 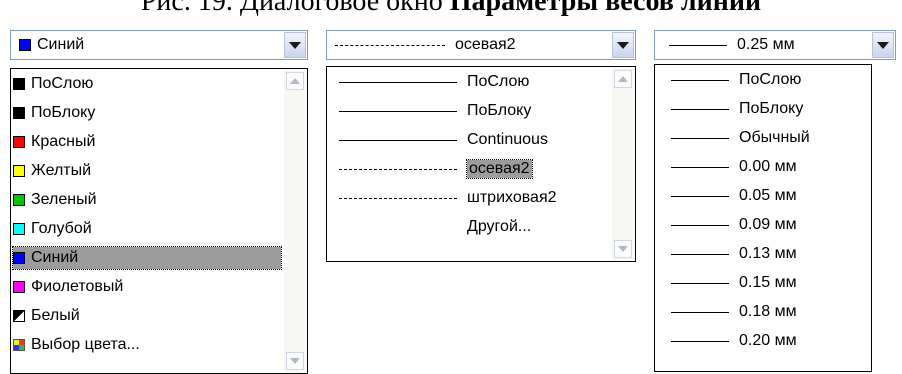 I want to click on list-item: Continuous, so click(x=438, y=140).